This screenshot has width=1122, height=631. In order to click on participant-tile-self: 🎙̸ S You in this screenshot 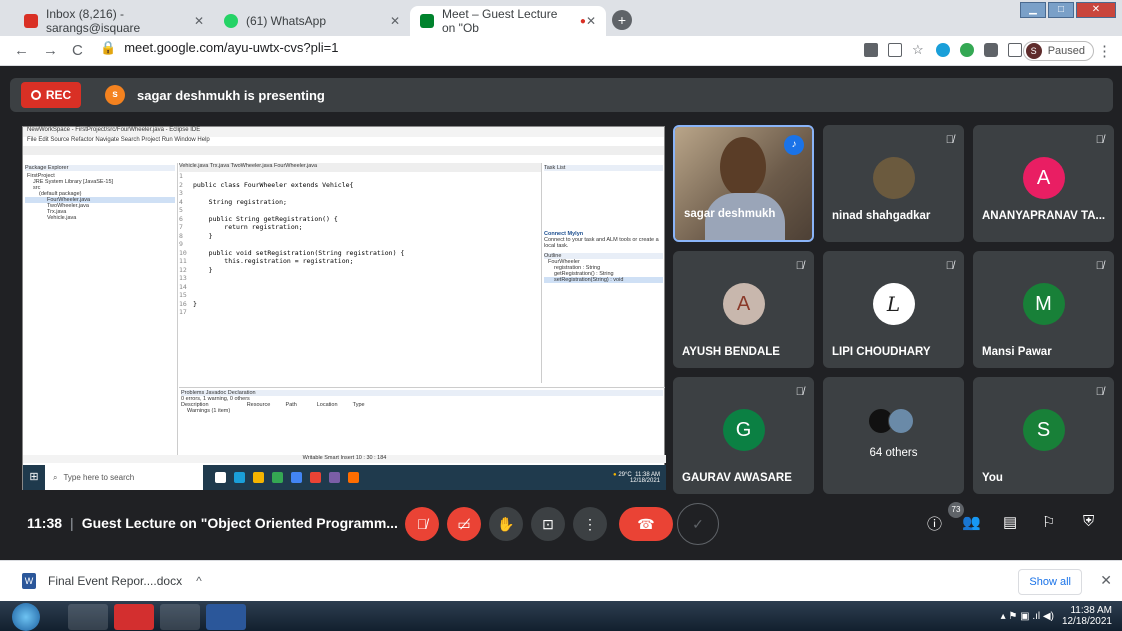, I will do `click(1043, 435)`.